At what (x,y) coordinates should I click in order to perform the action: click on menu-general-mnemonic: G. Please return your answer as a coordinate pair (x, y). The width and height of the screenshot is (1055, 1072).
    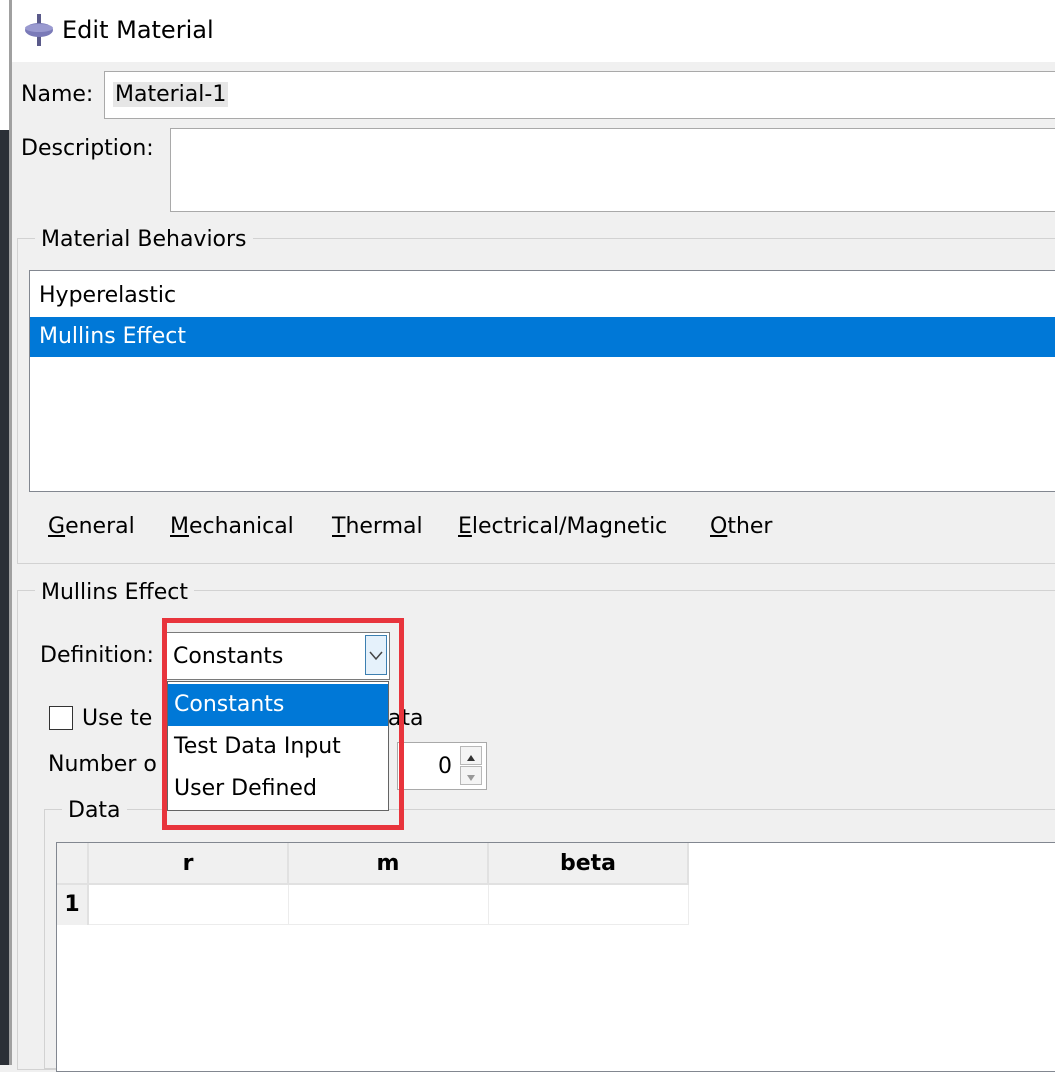
    Looking at the image, I should click on (57, 526).